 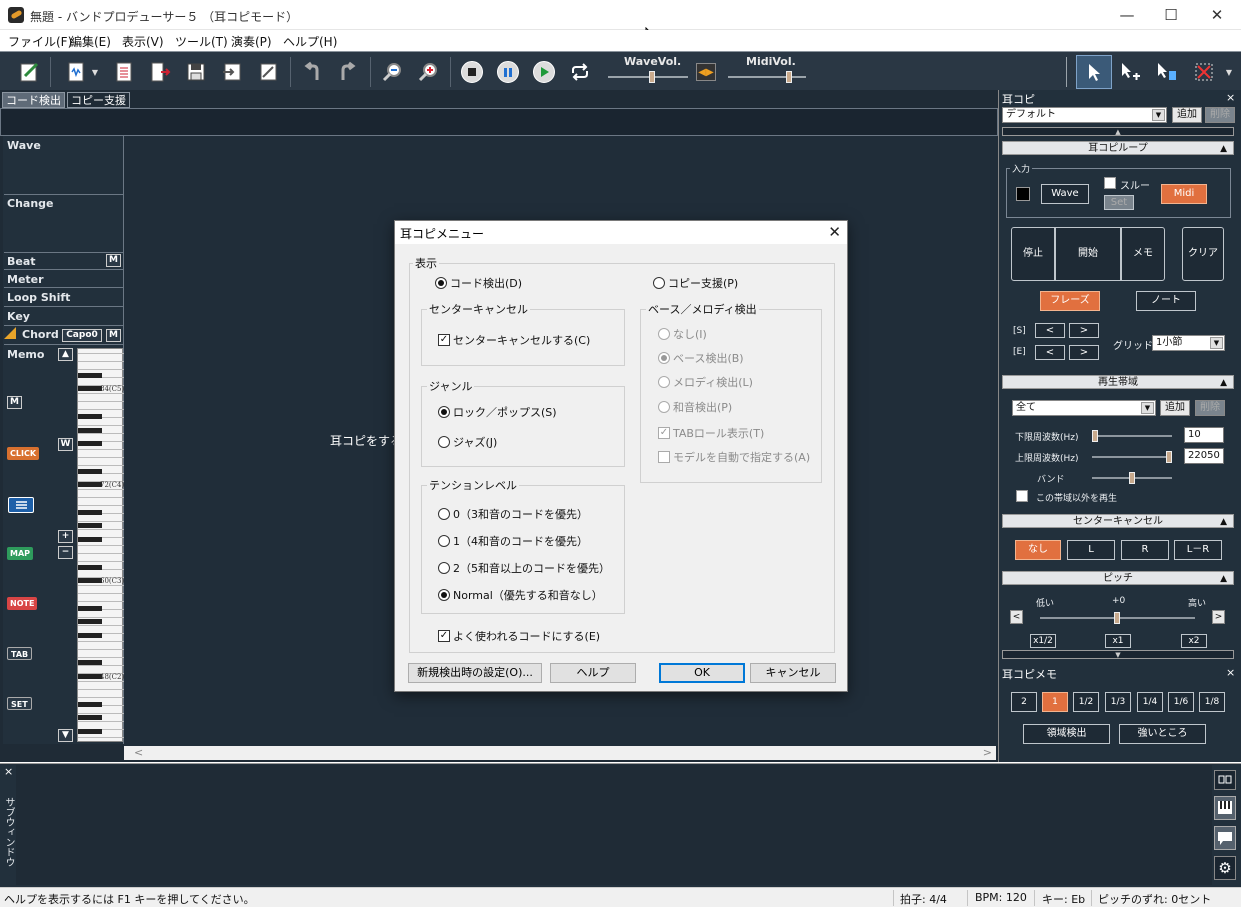 I want to click on bass-detect-radio: ベース検出(B), so click(x=701, y=358).